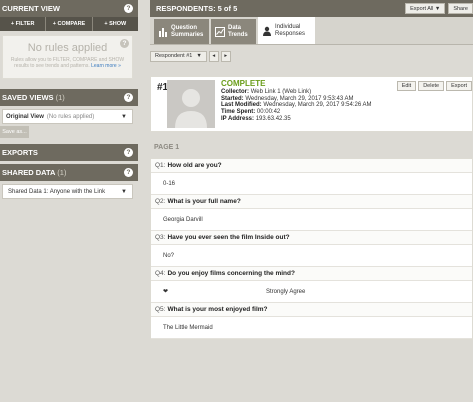  I want to click on delete-button: Delete, so click(431, 86).